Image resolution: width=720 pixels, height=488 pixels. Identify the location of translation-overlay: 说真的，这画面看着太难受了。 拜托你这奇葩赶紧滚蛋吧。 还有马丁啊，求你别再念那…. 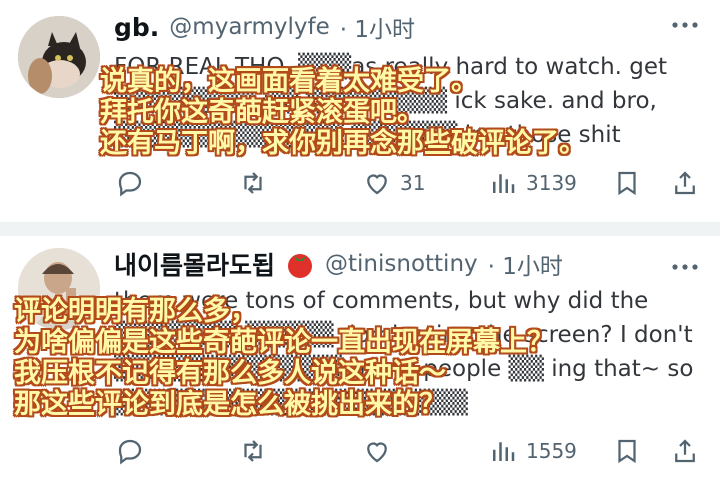
(343, 112).